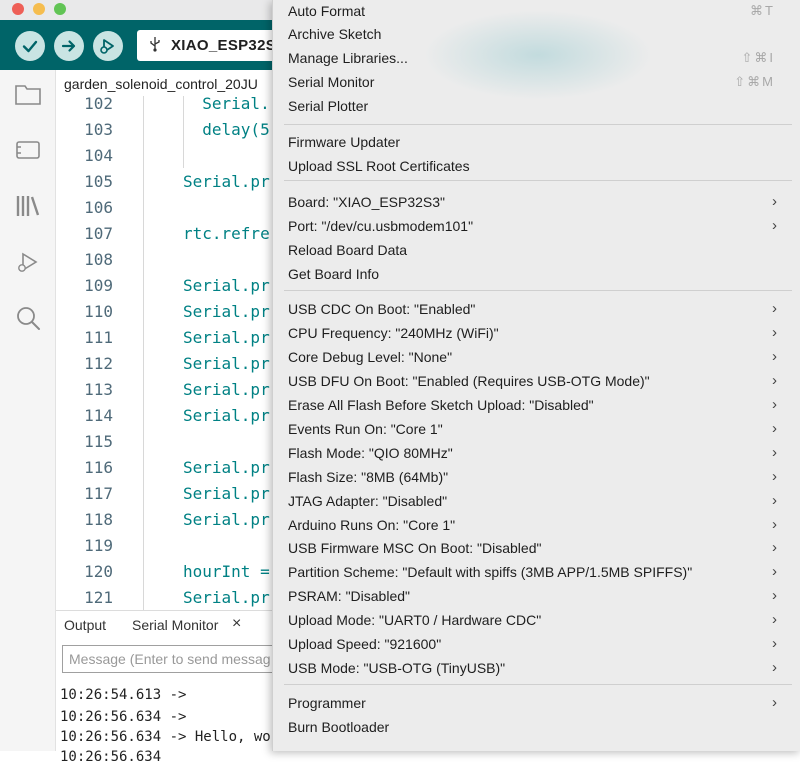  I want to click on code-line: 107 rtc.refre, so click(166, 234).